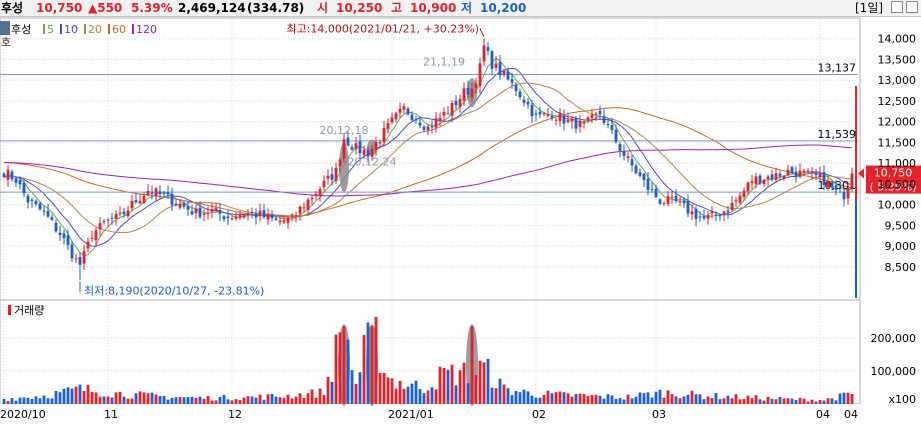 This screenshot has width=921, height=430. Describe the element at coordinates (460, 417) in the screenshot. I see `x-axis-pane` at that location.